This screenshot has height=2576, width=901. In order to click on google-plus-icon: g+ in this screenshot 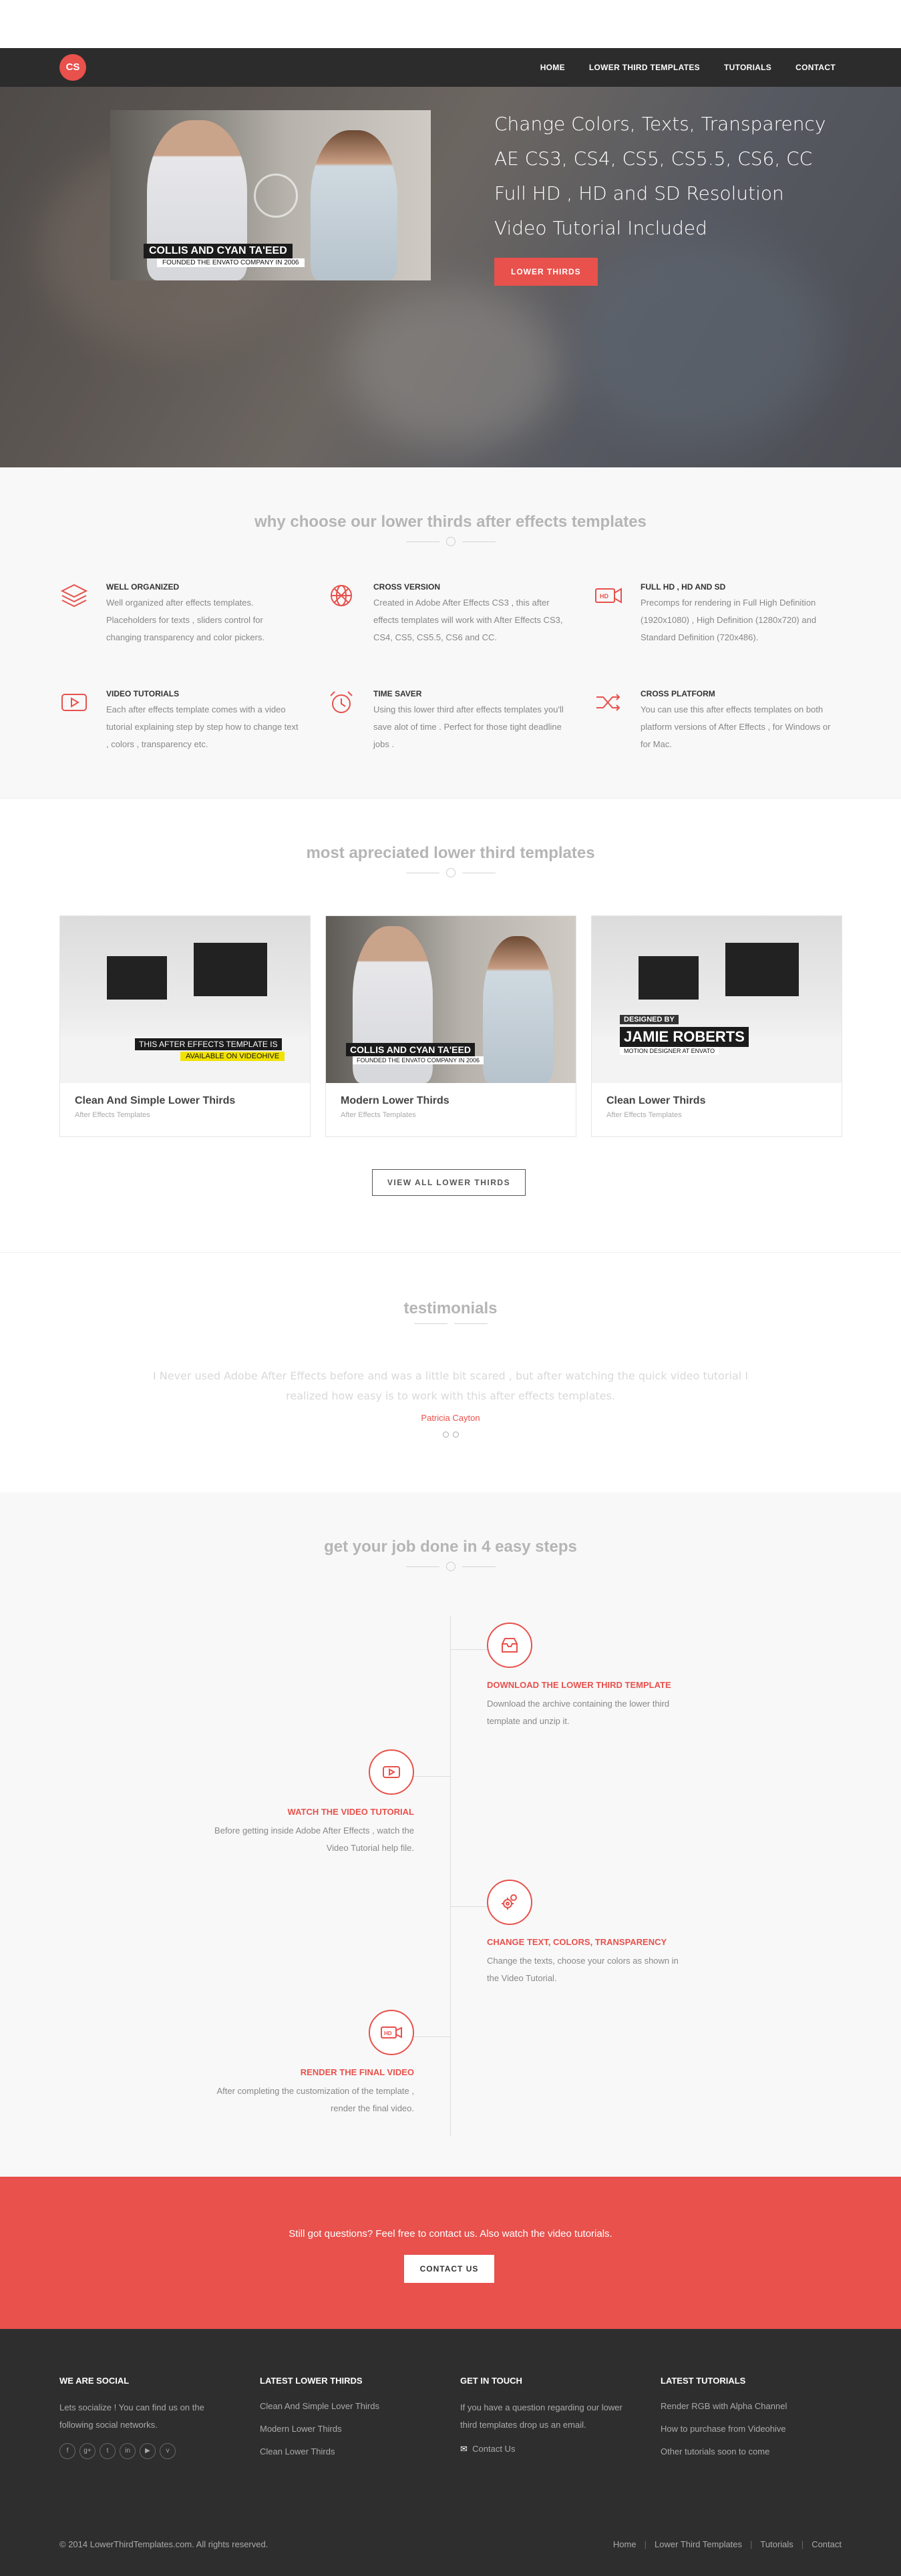, I will do `click(87, 2451)`.